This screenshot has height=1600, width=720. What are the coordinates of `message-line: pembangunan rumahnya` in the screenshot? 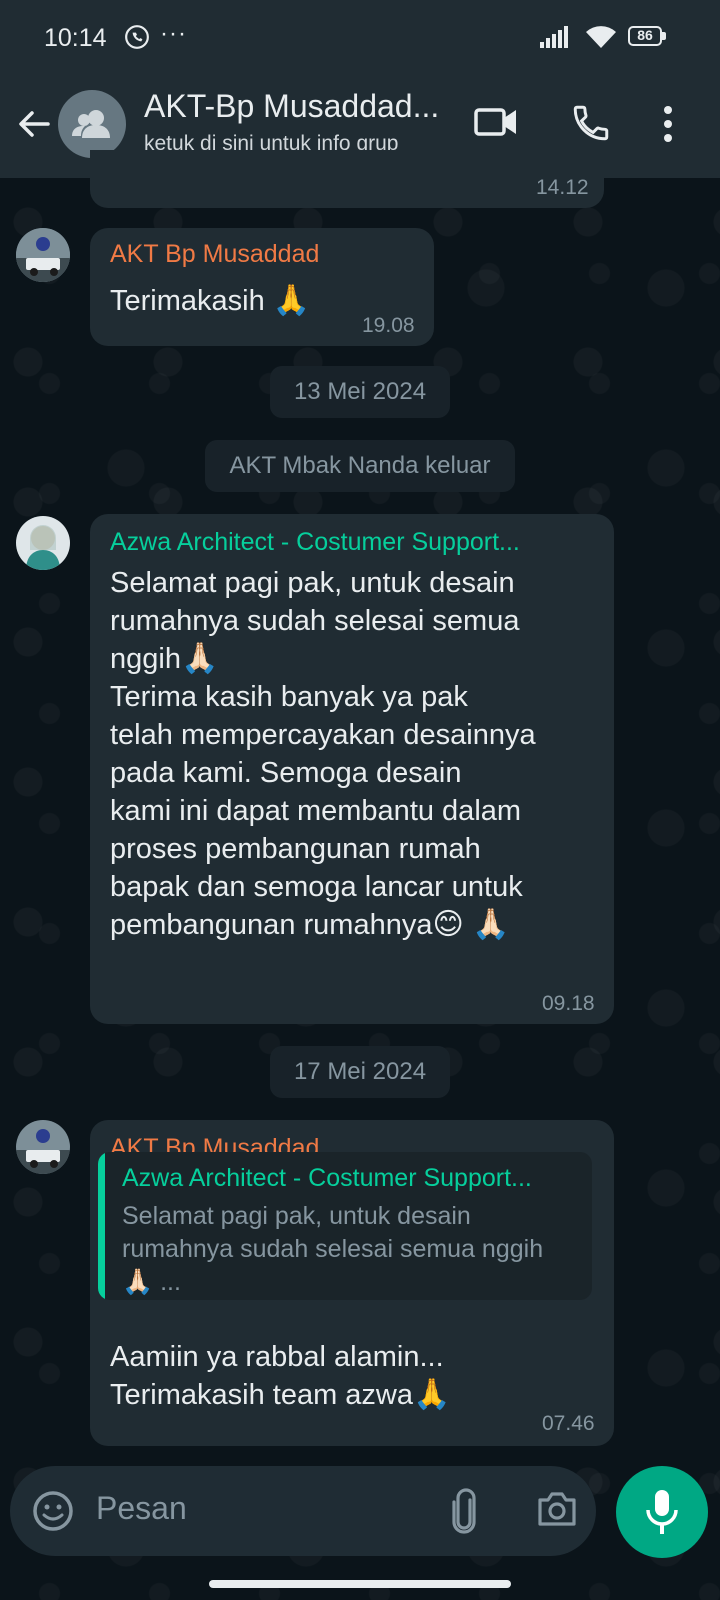 It's located at (271, 925).